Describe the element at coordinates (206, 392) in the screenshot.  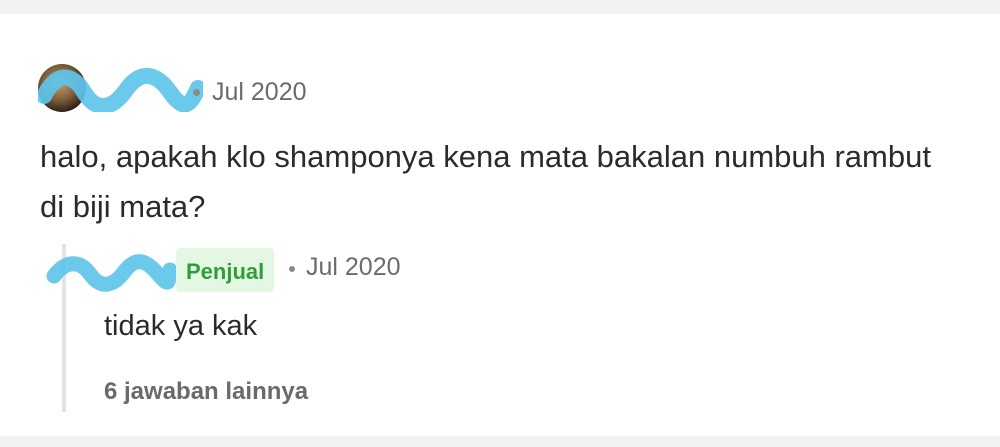
I see `more-replies-link: 6 jawaban lainnya` at that location.